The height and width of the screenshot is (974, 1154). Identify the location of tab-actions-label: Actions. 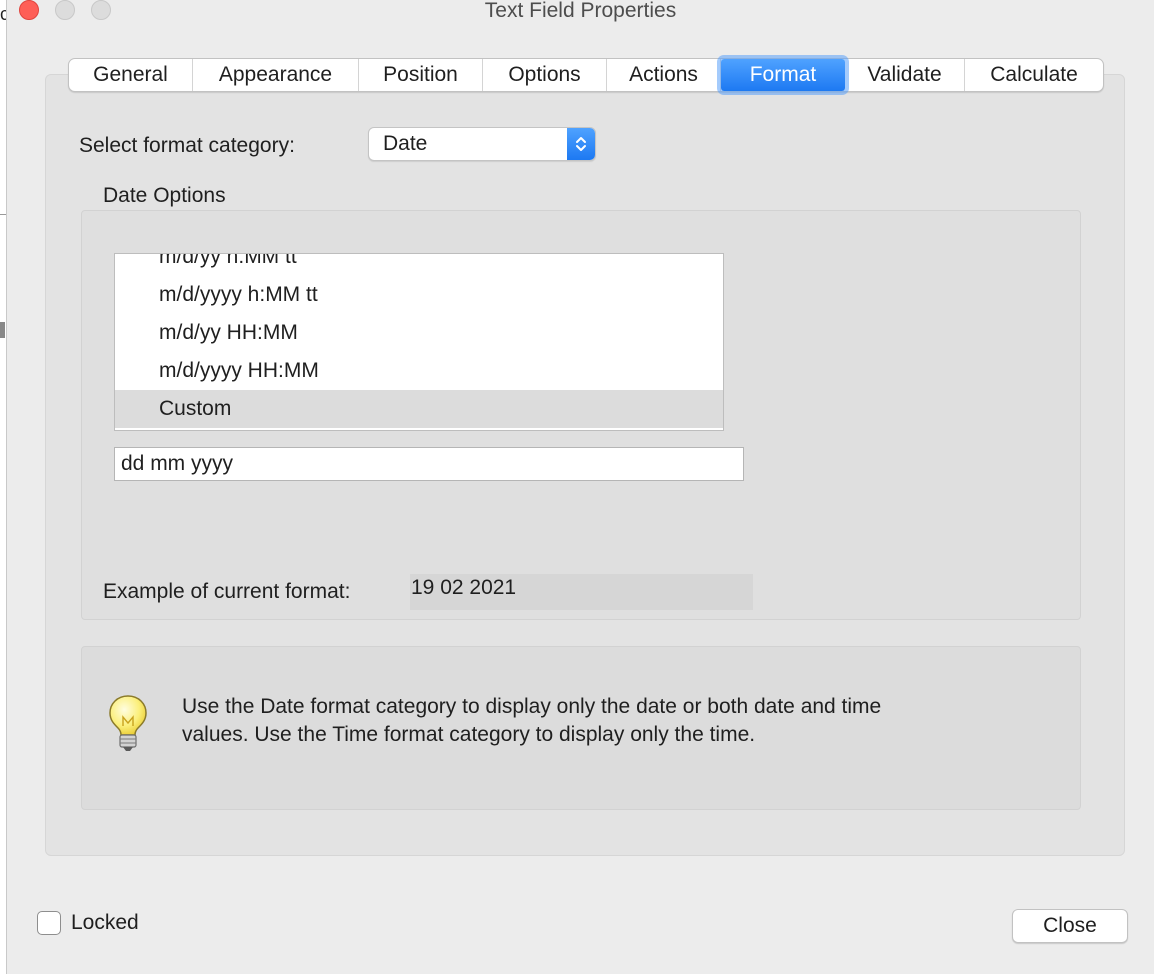
(663, 74).